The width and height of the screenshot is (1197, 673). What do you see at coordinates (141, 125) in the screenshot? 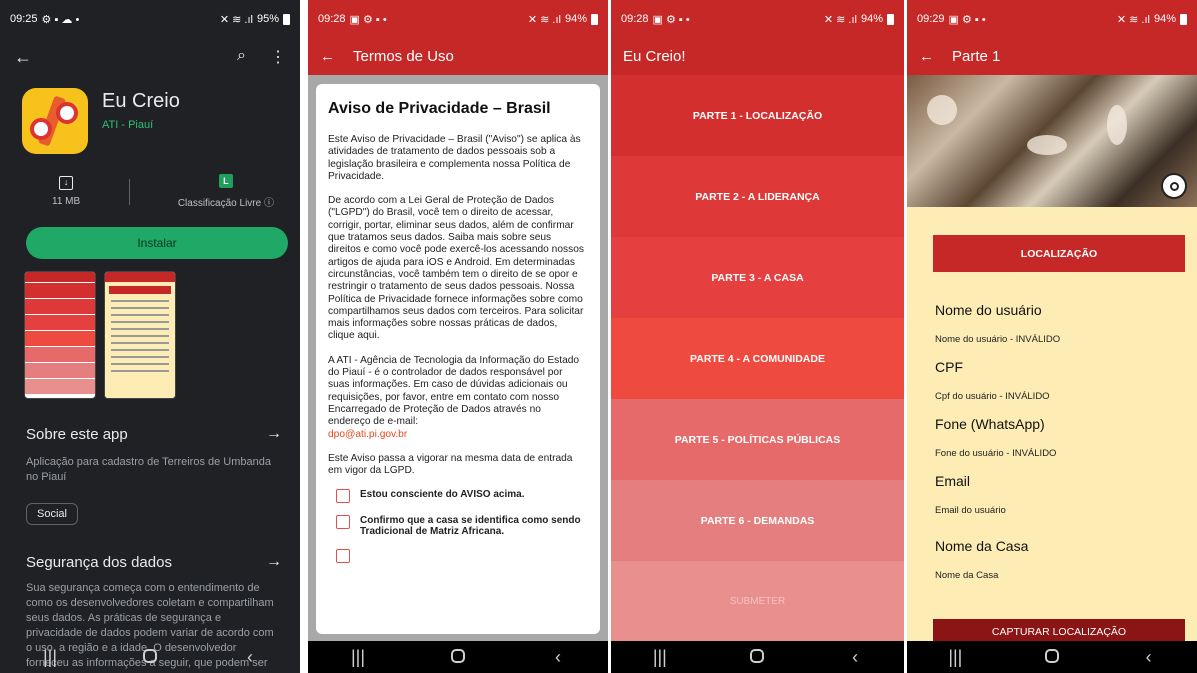
I see `app-developer-link: ATI - Piauí` at bounding box center [141, 125].